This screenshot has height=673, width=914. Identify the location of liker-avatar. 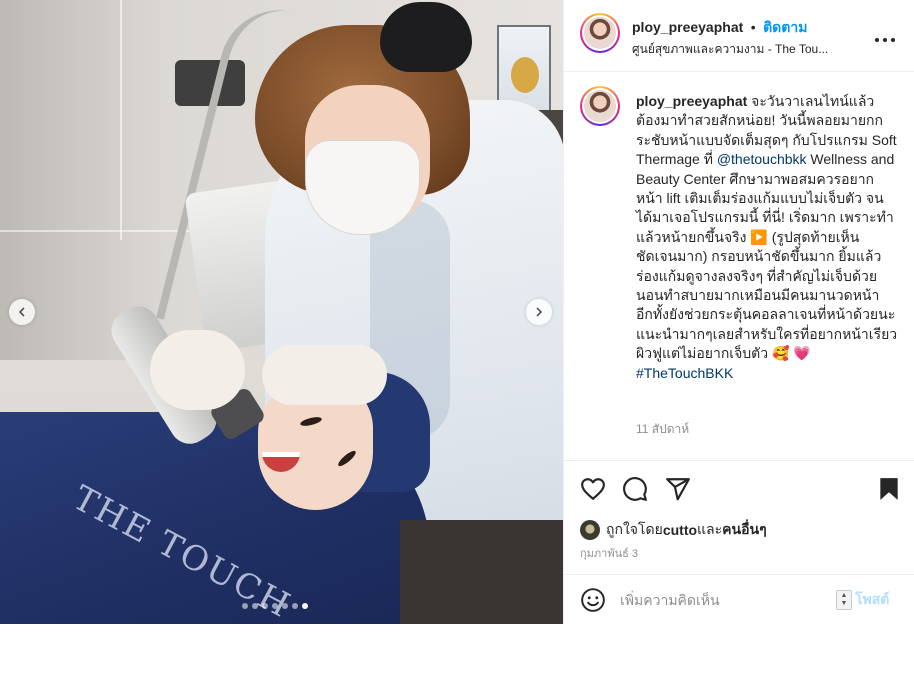
(590, 530).